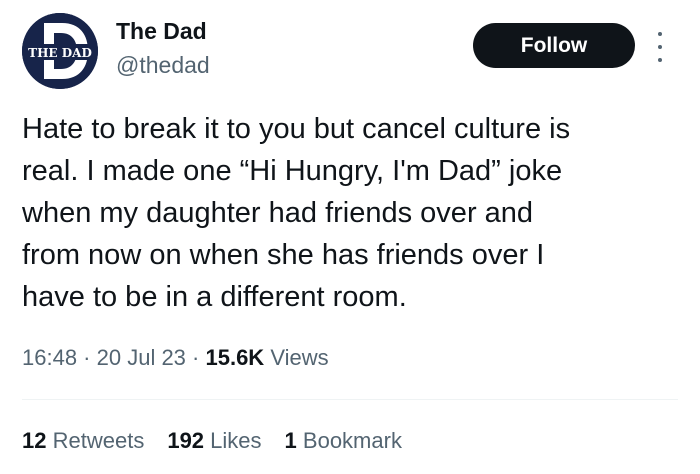  What do you see at coordinates (49, 357) in the screenshot?
I see `tweet-time: 16:48` at bounding box center [49, 357].